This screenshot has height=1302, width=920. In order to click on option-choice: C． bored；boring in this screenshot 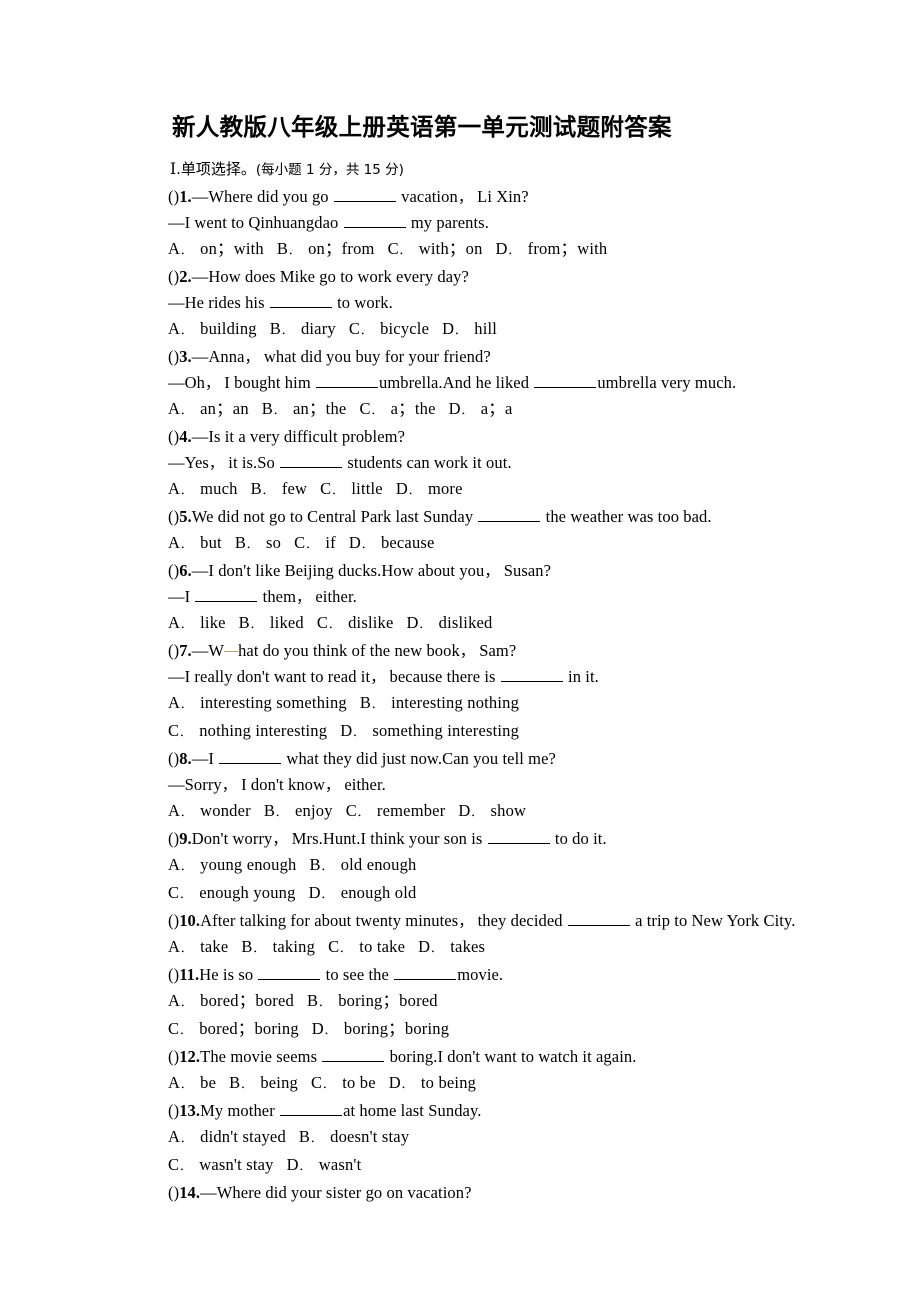, I will do `click(233, 1028)`.